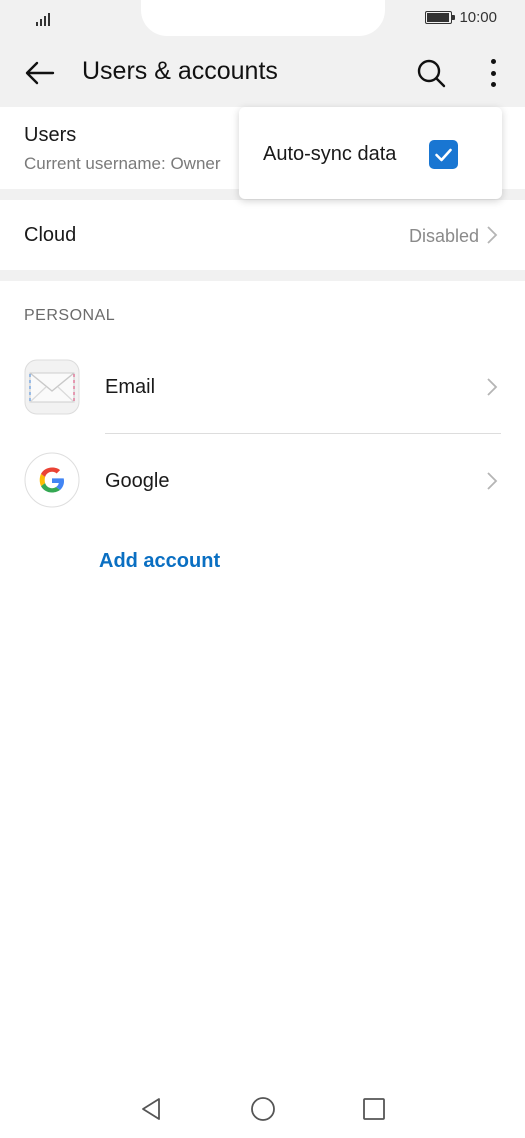 Image resolution: width=525 pixels, height=1138 pixels. I want to click on cloud-status: Disabled, so click(443, 236).